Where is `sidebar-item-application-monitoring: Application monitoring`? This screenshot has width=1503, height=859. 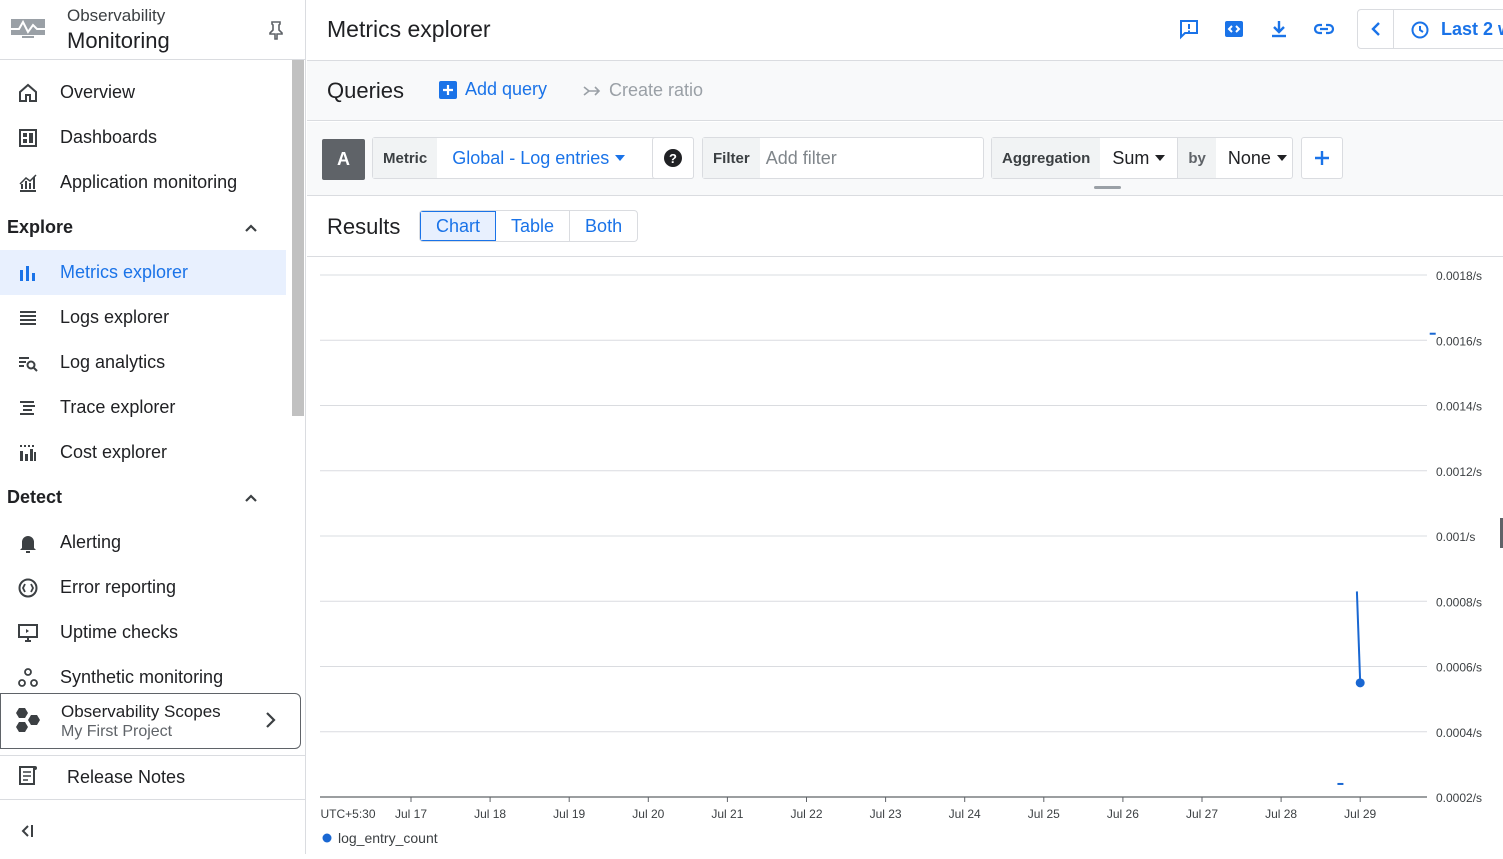 sidebar-item-application-monitoring: Application monitoring is located at coordinates (146, 182).